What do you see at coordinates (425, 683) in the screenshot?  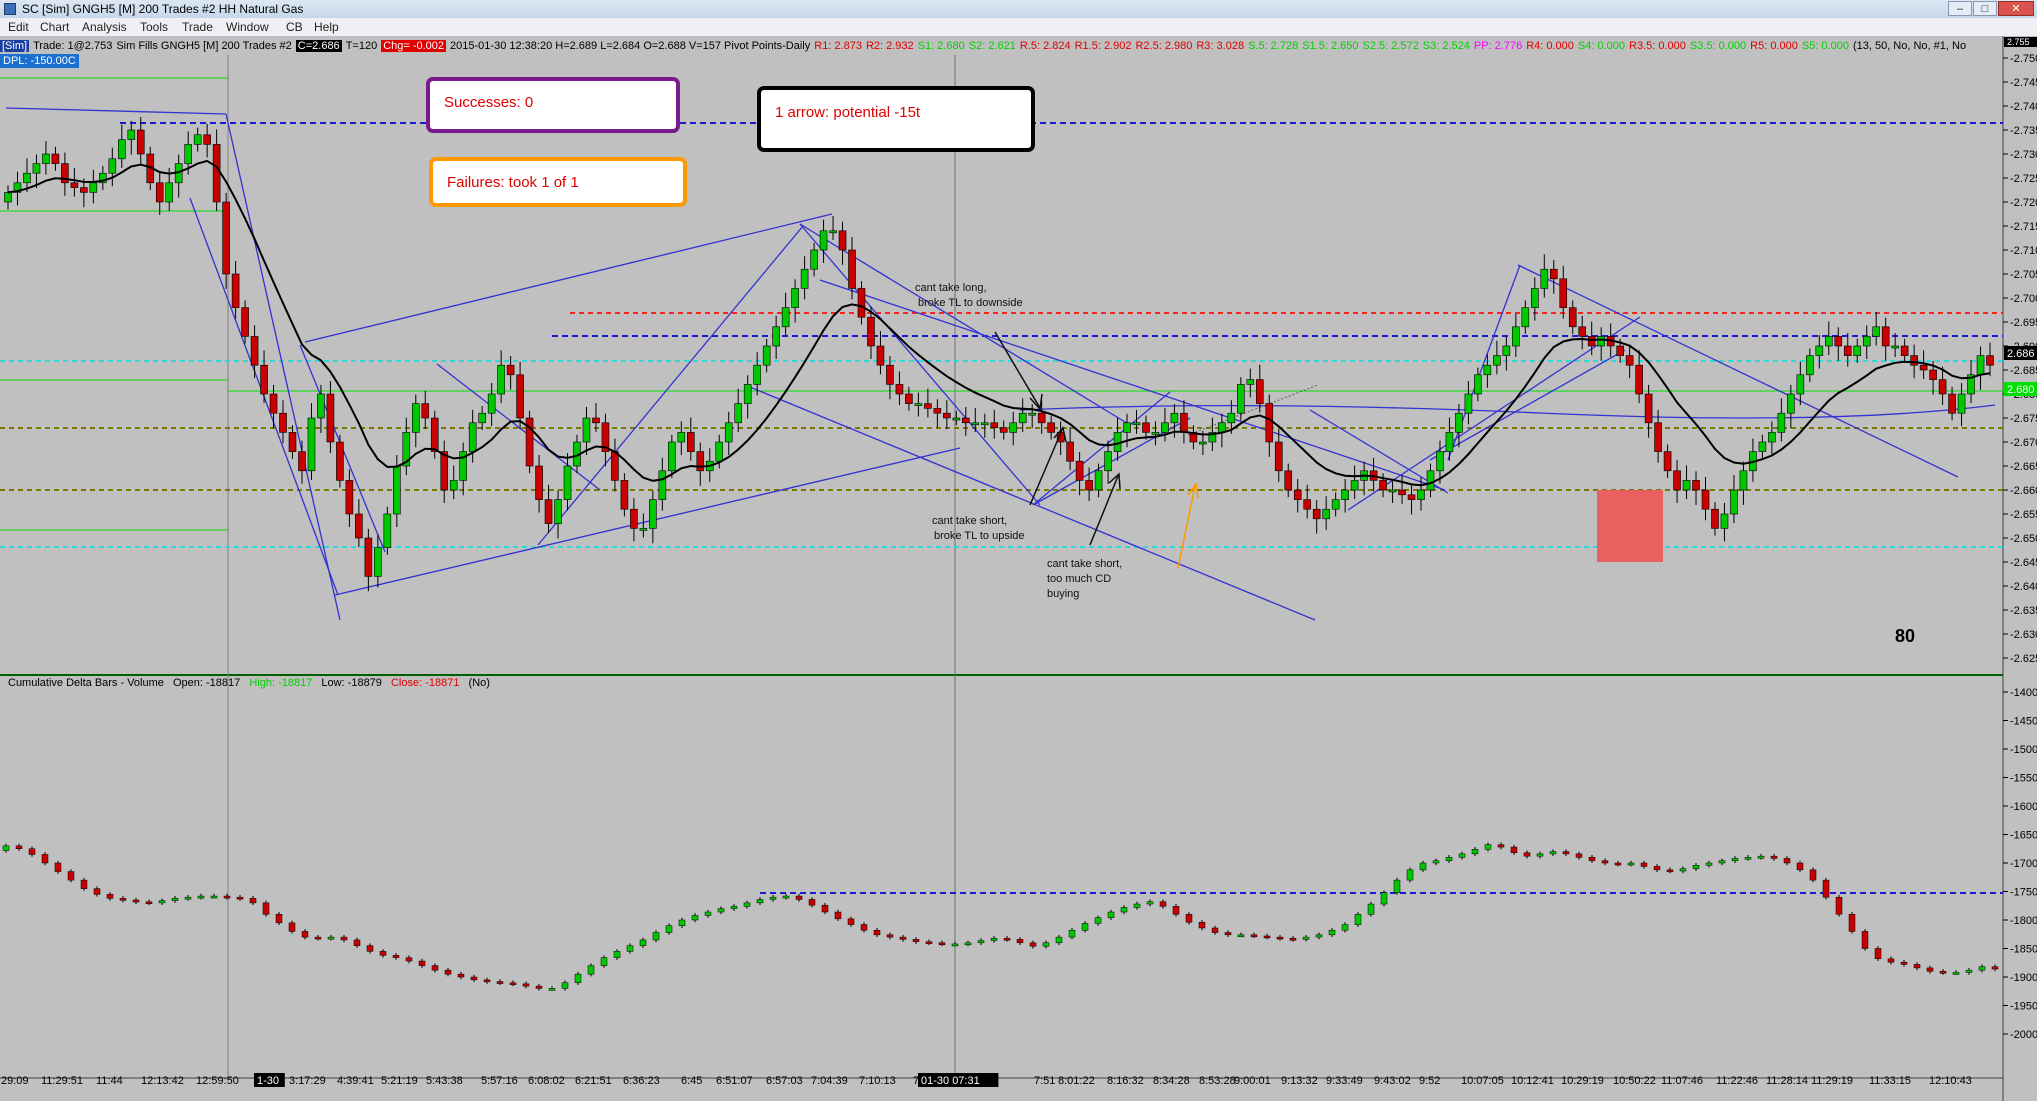 I see `cd-close: Close: -18871` at bounding box center [425, 683].